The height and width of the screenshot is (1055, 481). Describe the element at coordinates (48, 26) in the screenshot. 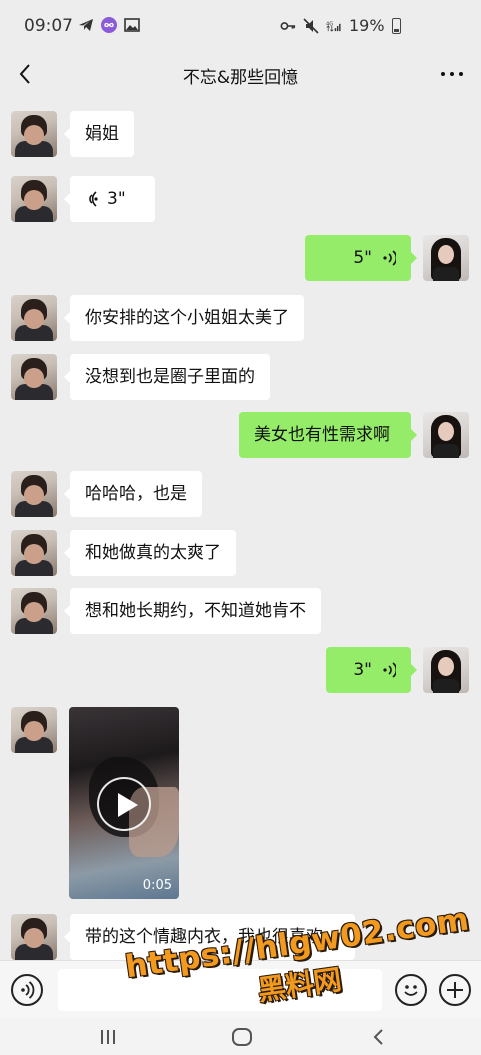

I see `status-time: 09:07` at that location.